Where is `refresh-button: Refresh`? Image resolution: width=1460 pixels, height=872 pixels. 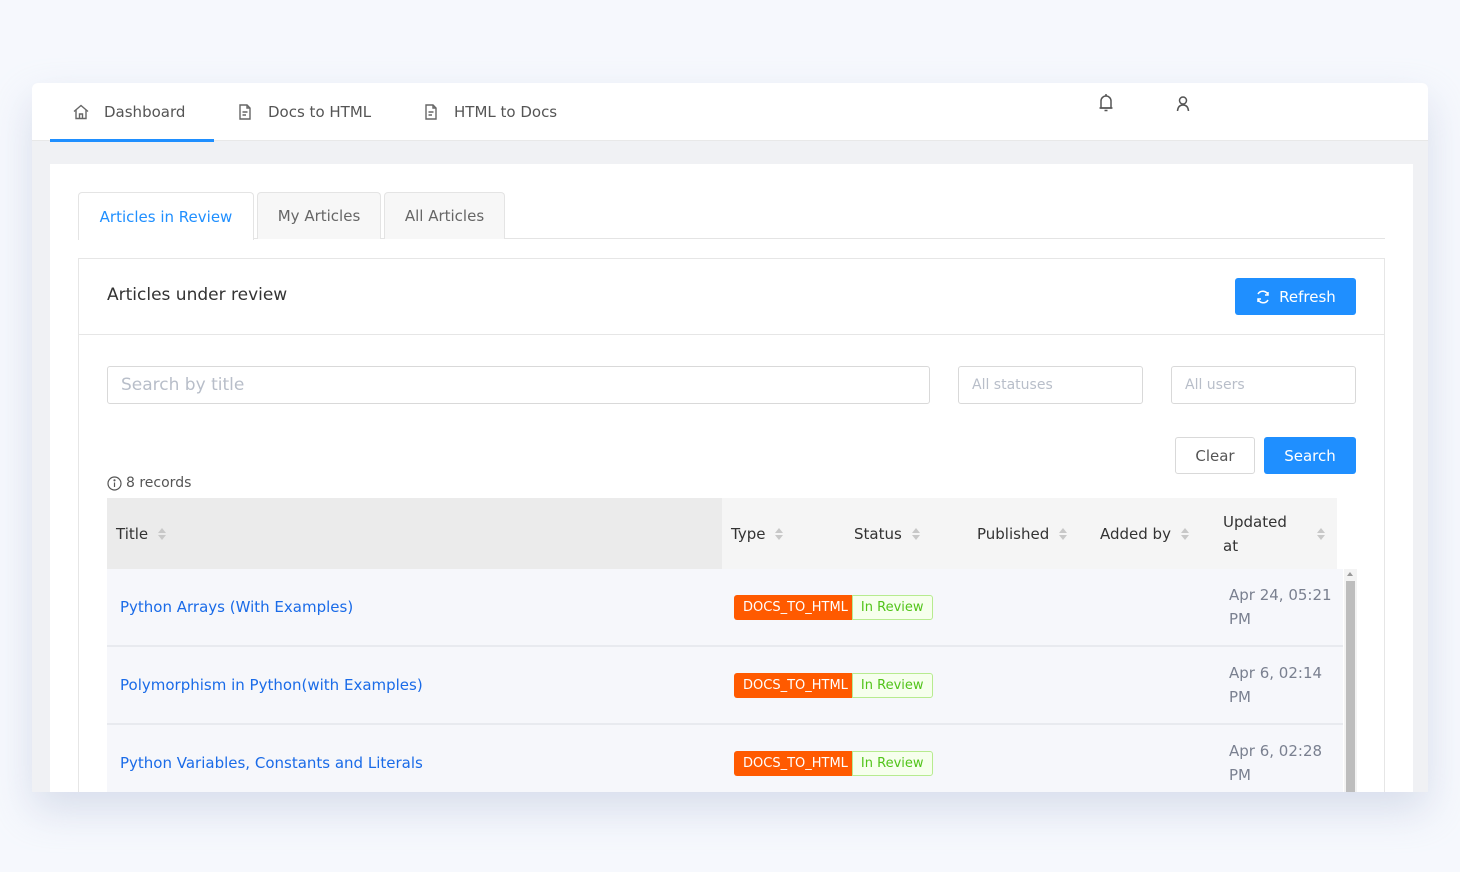
refresh-button: Refresh is located at coordinates (1295, 296).